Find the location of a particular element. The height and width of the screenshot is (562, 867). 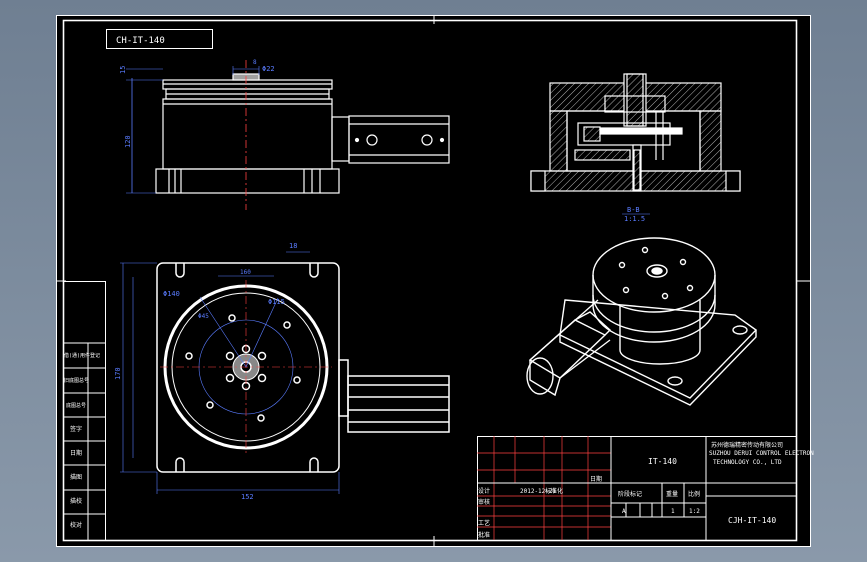

dim-plan-dia-big: Φ140 is located at coordinates (171, 294).